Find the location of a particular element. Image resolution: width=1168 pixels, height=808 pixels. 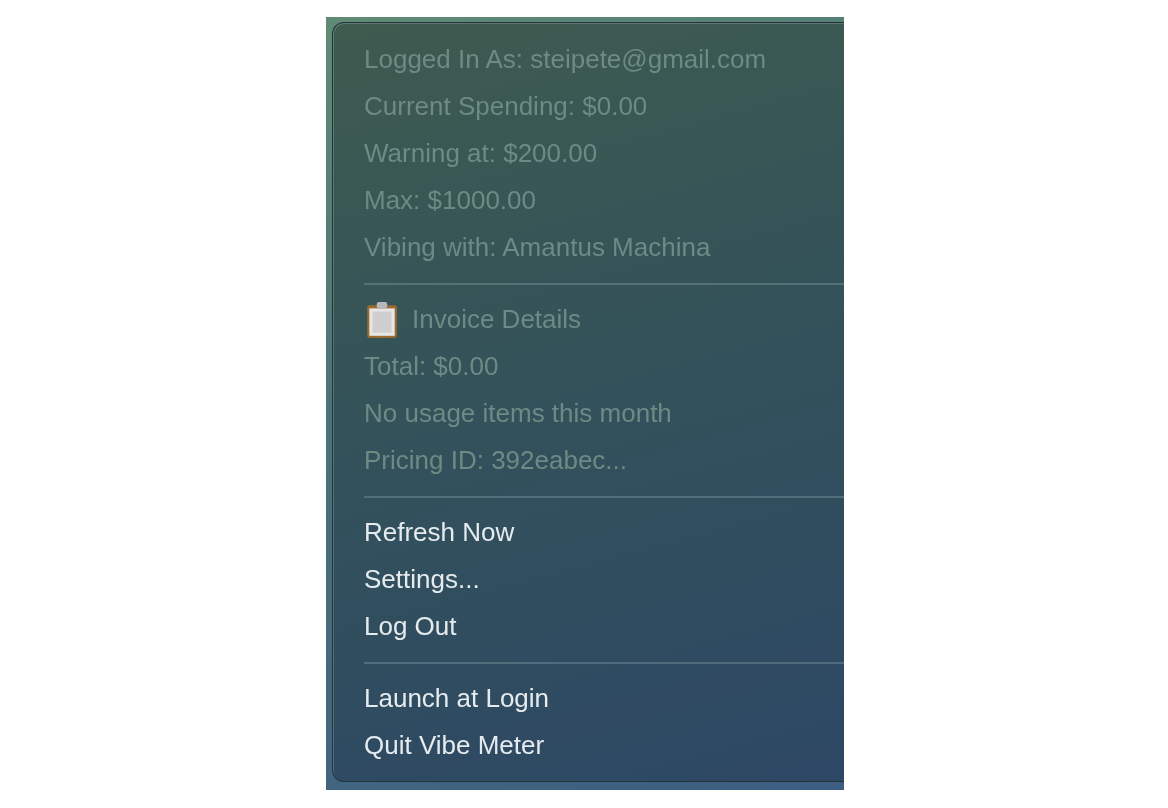

menu-item: Refresh Now is located at coordinates (439, 532).